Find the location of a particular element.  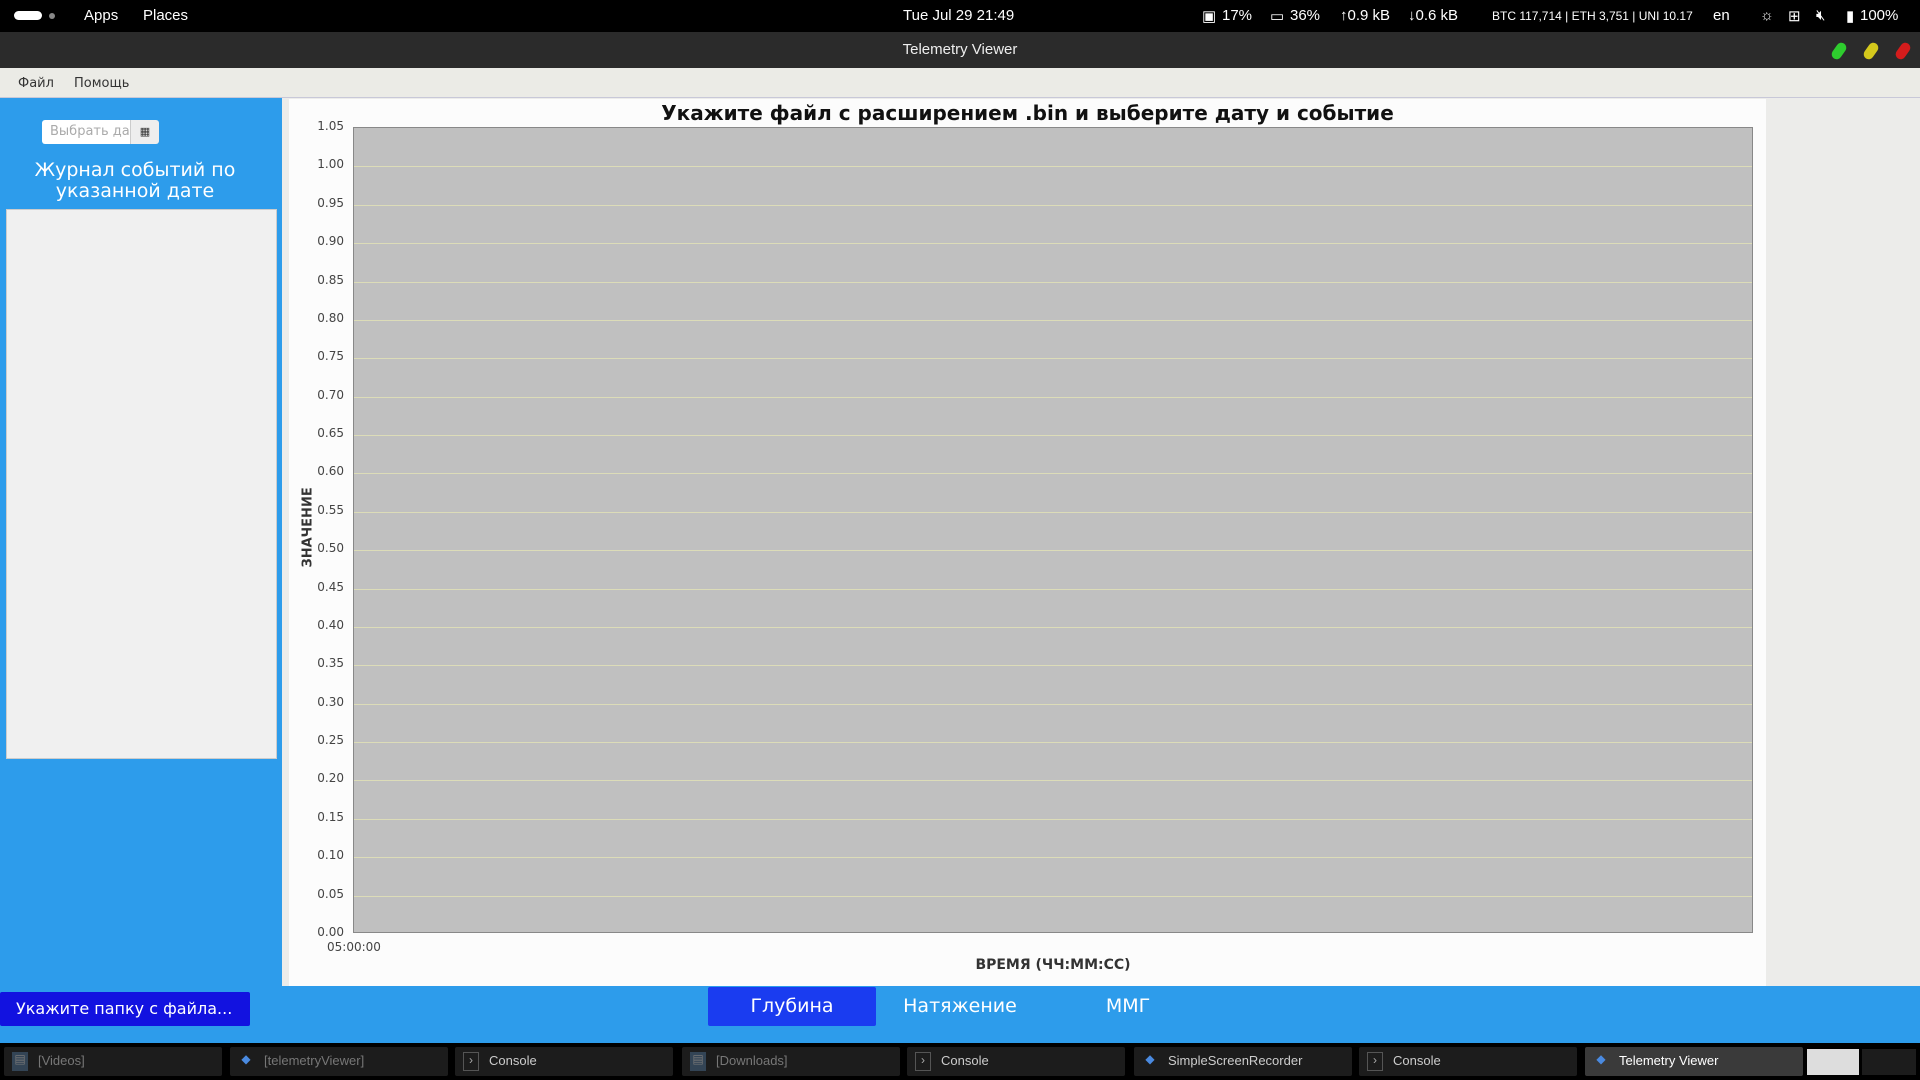

task-downloads: ▤ [Downloads] is located at coordinates (791, 1061).